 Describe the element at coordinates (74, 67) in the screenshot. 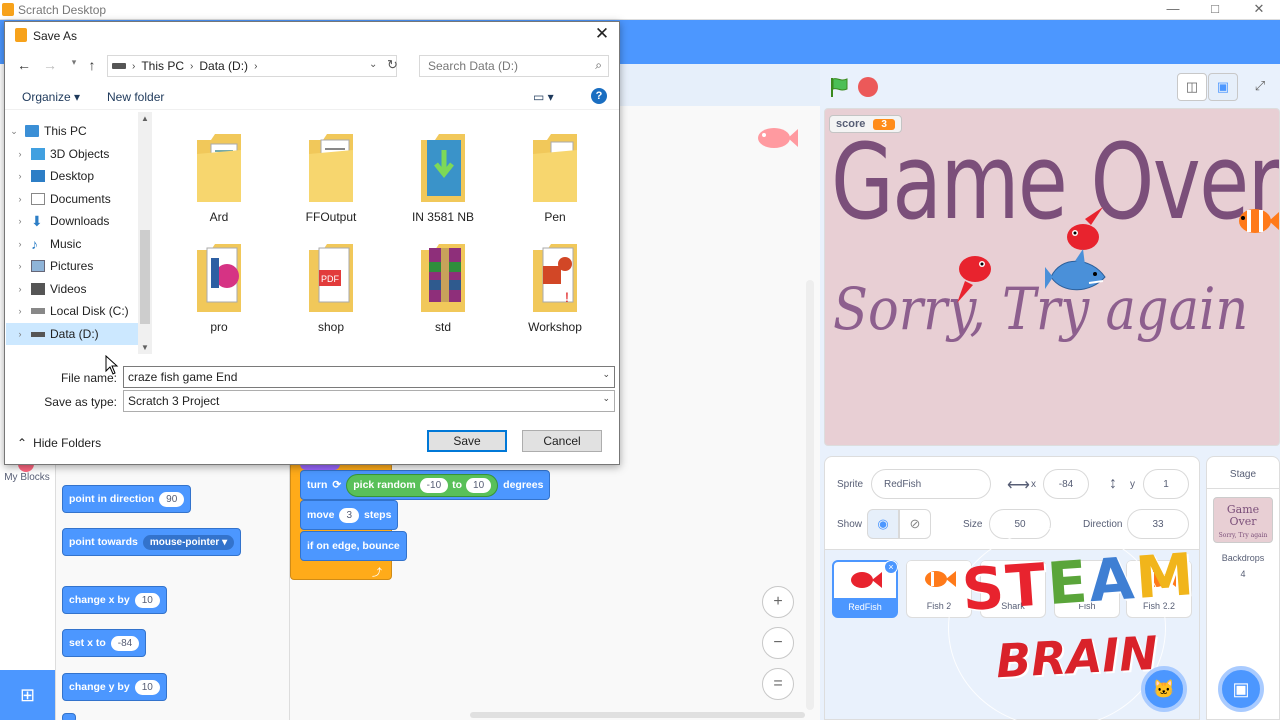

I see `recent-locations-button: ▾` at that location.